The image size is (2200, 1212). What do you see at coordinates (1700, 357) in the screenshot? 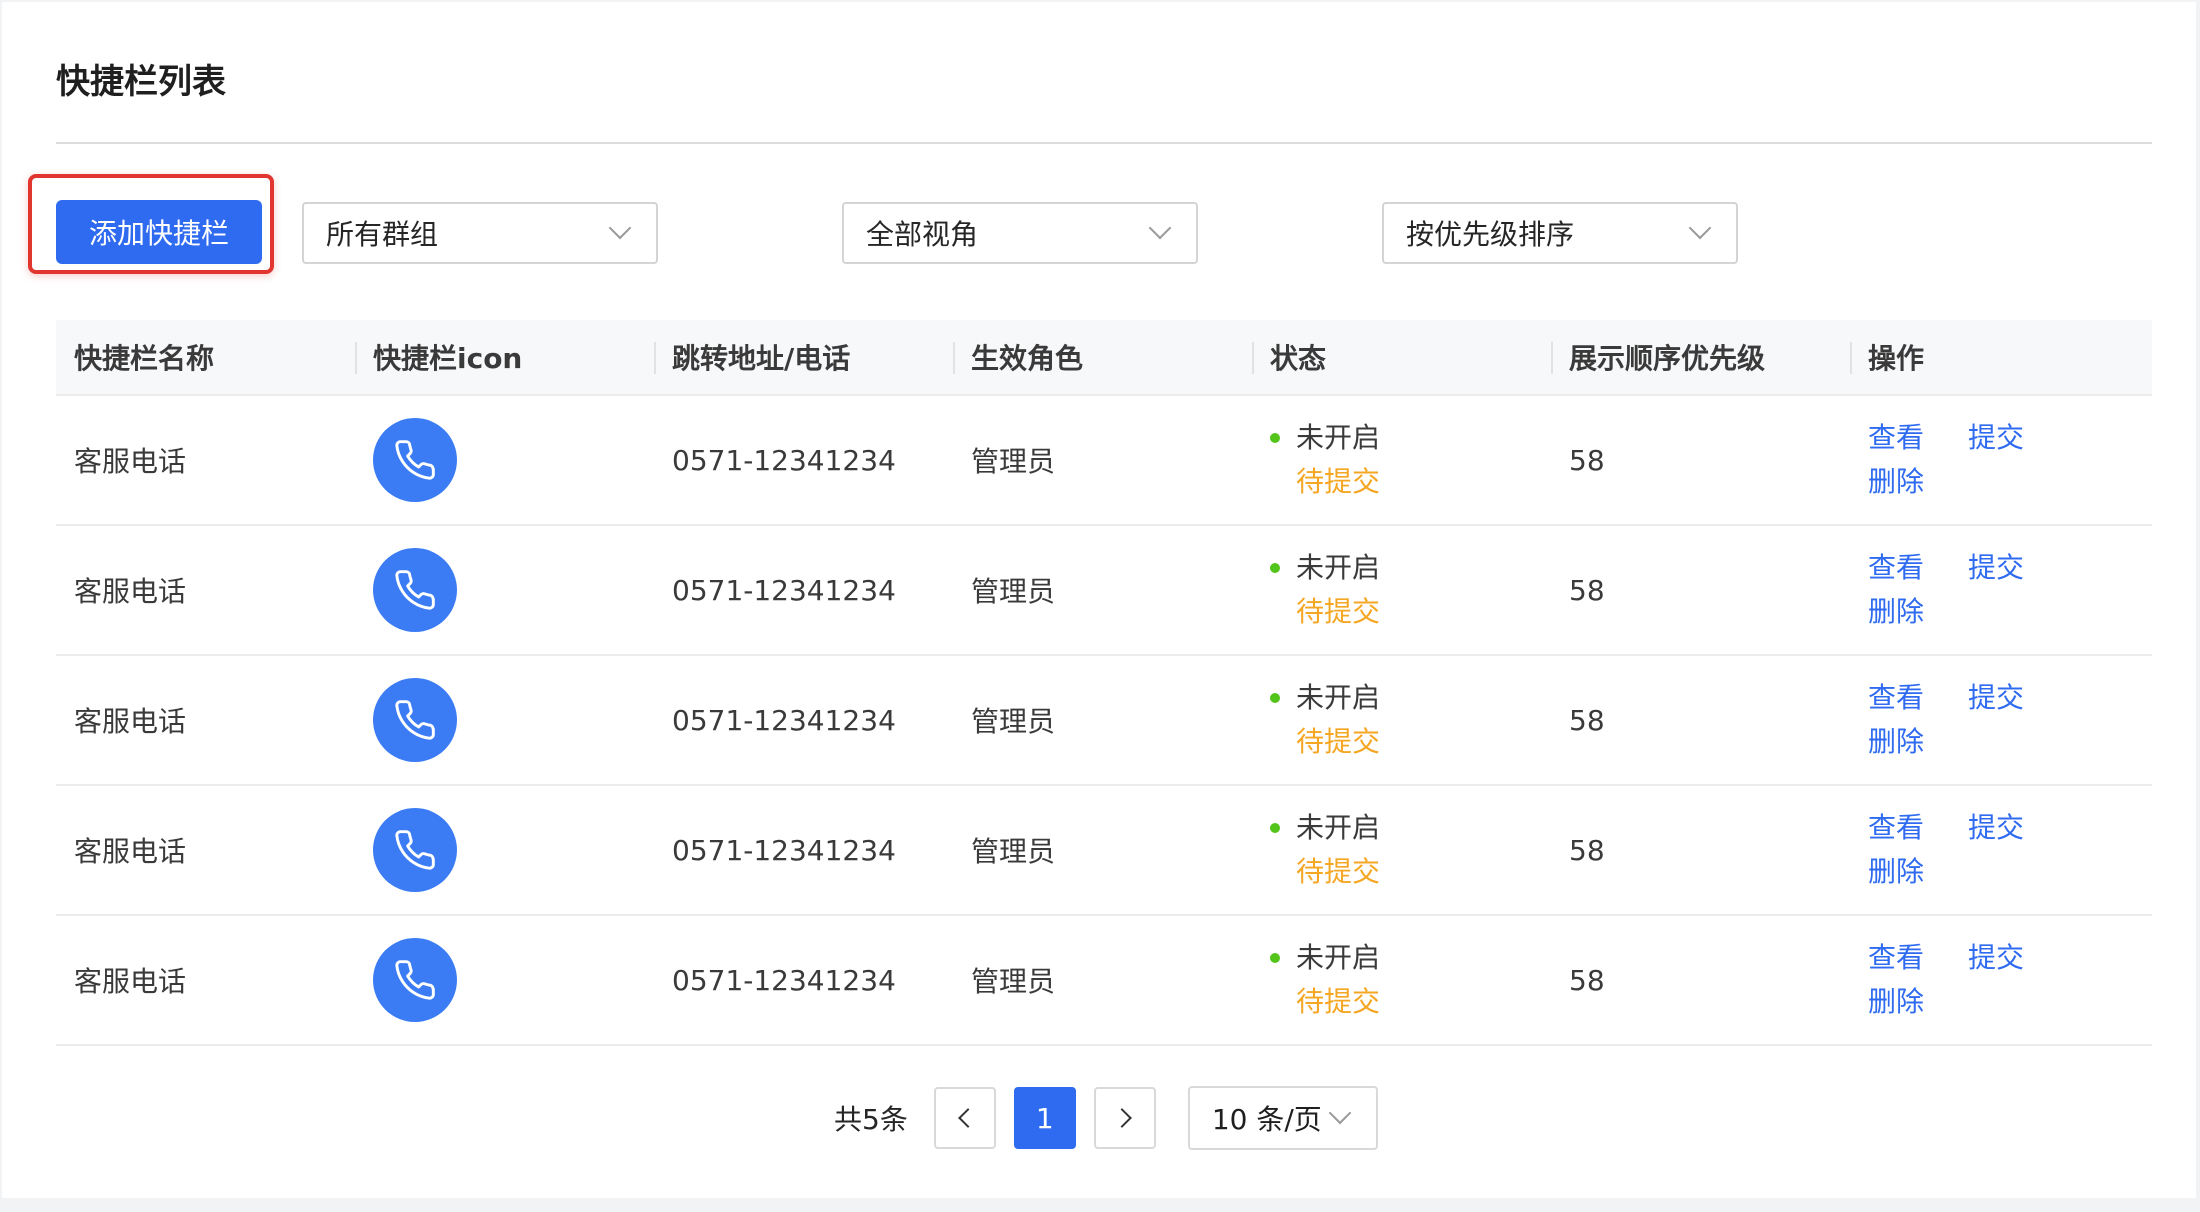
I see `column-header-priority: 展示顺序优先级` at bounding box center [1700, 357].